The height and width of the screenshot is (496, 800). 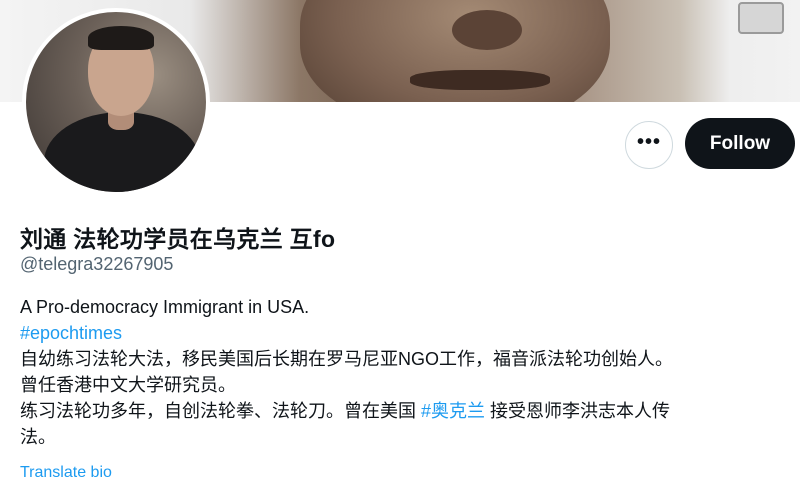 What do you see at coordinates (128, 385) in the screenshot?
I see `bio-line: 曾任香港中文大学研究员。` at bounding box center [128, 385].